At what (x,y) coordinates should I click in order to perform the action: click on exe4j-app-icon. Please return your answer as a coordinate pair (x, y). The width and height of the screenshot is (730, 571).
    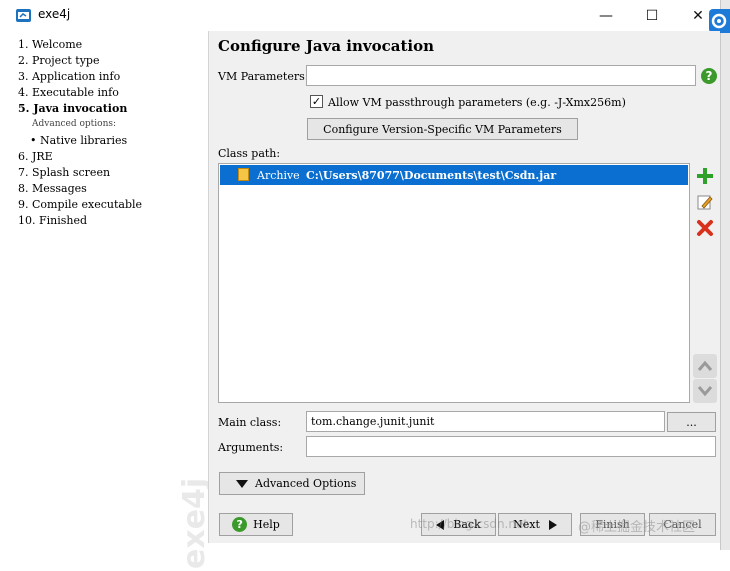
    Looking at the image, I should click on (23, 15).